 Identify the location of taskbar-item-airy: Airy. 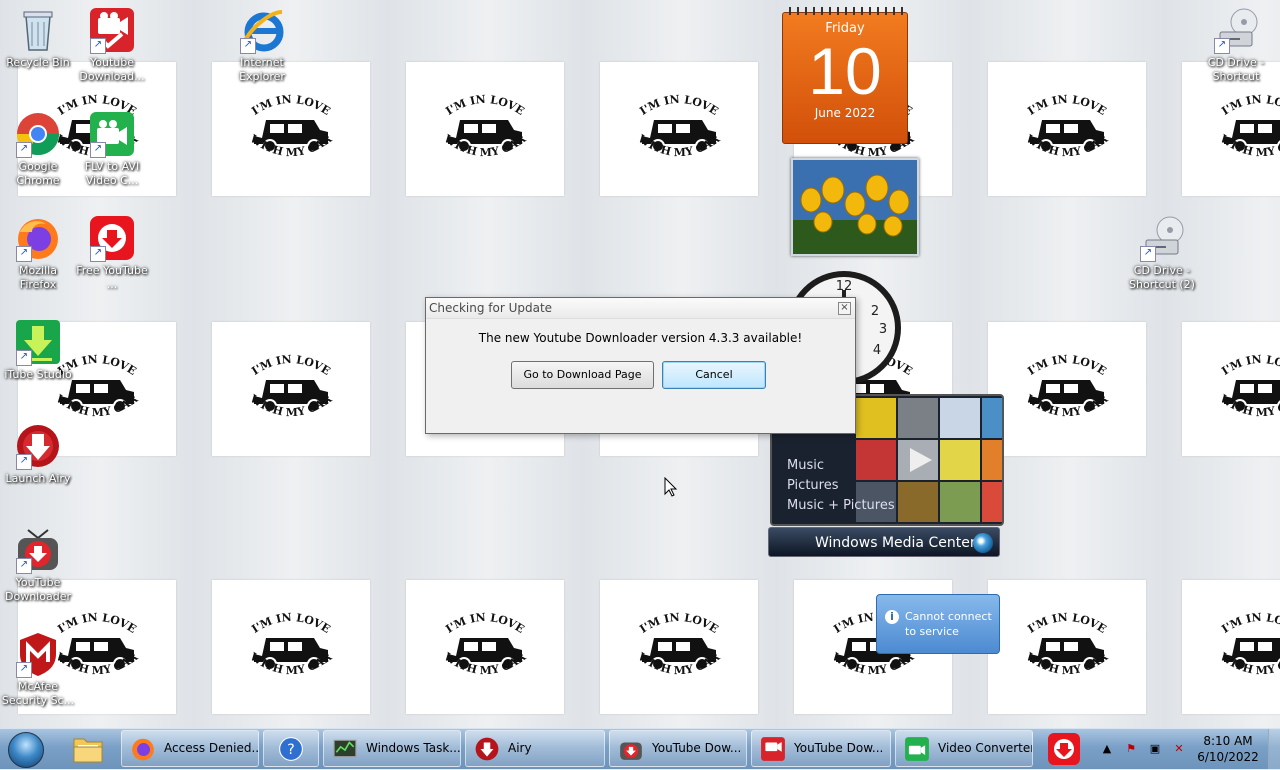
(535, 748).